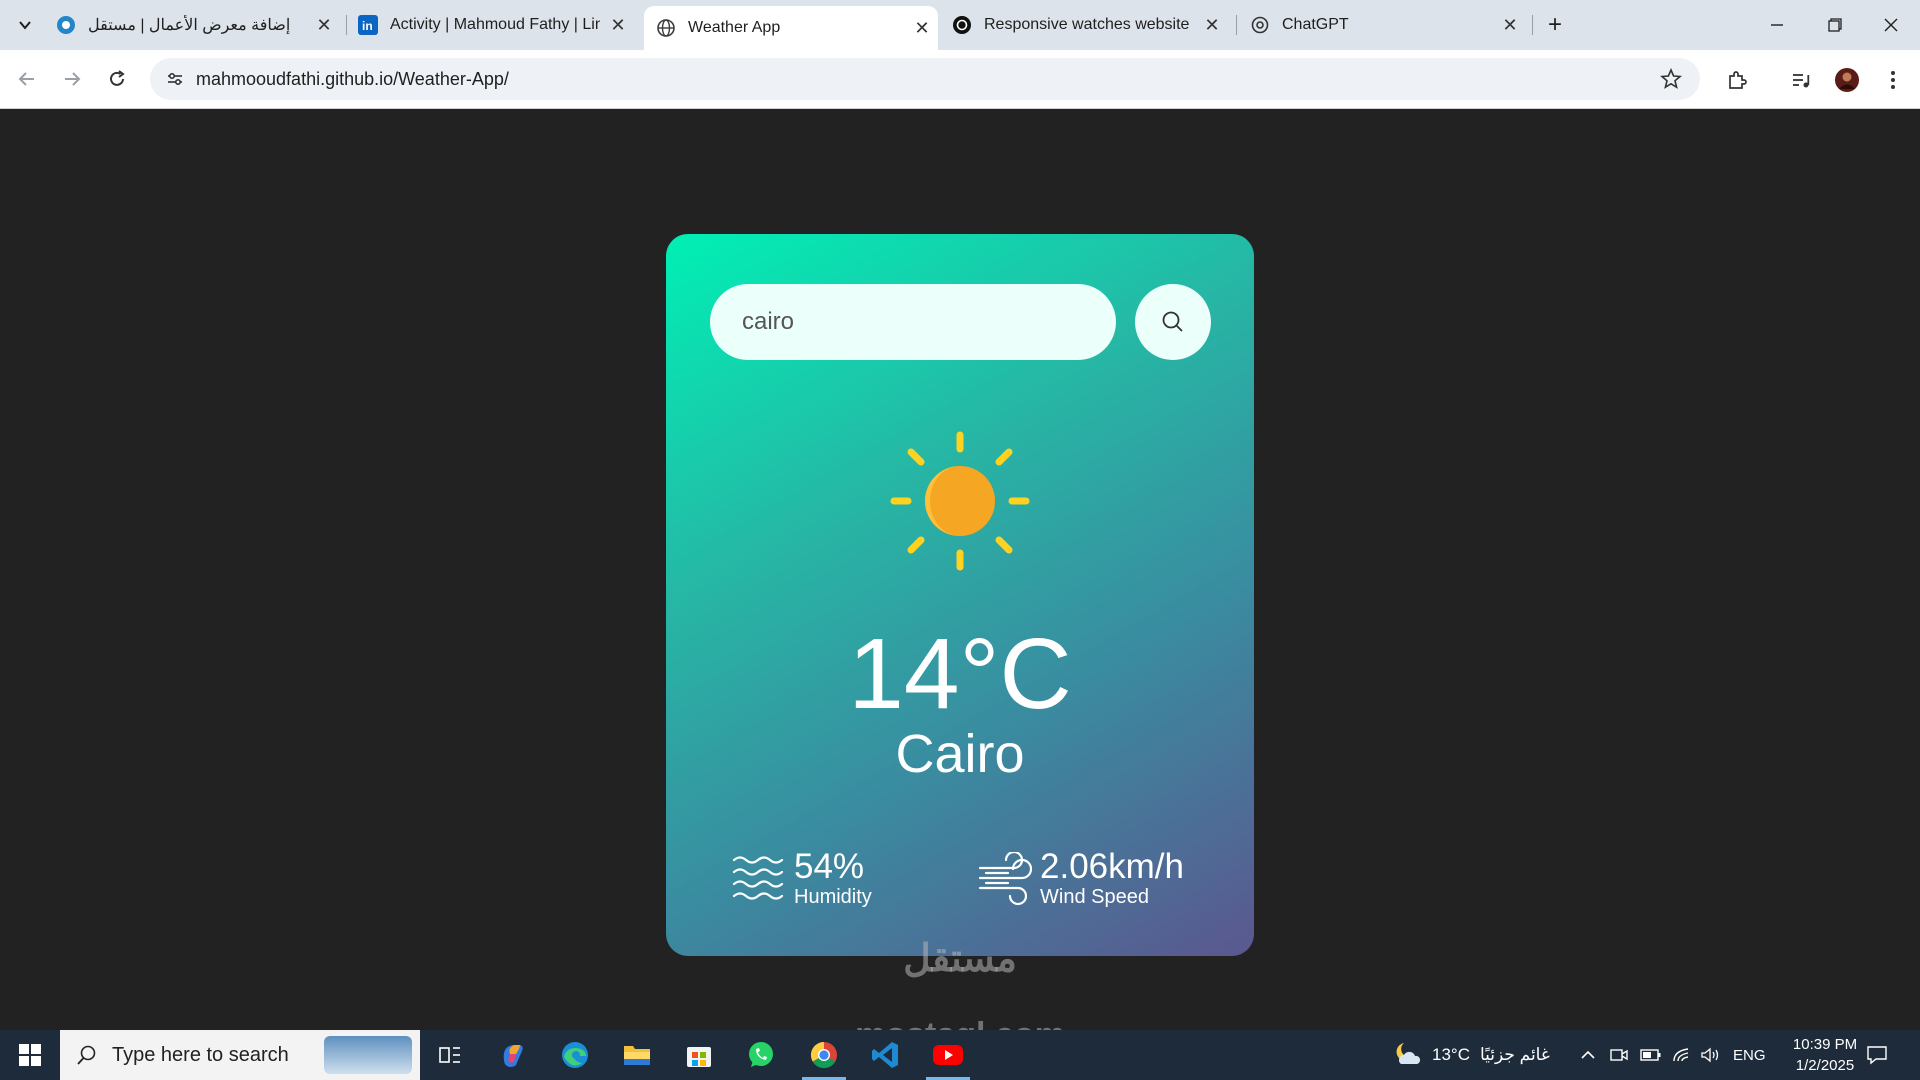 The height and width of the screenshot is (1080, 1920). I want to click on tab-title: إضافة معرض الأعمال | مستقل, so click(189, 25).